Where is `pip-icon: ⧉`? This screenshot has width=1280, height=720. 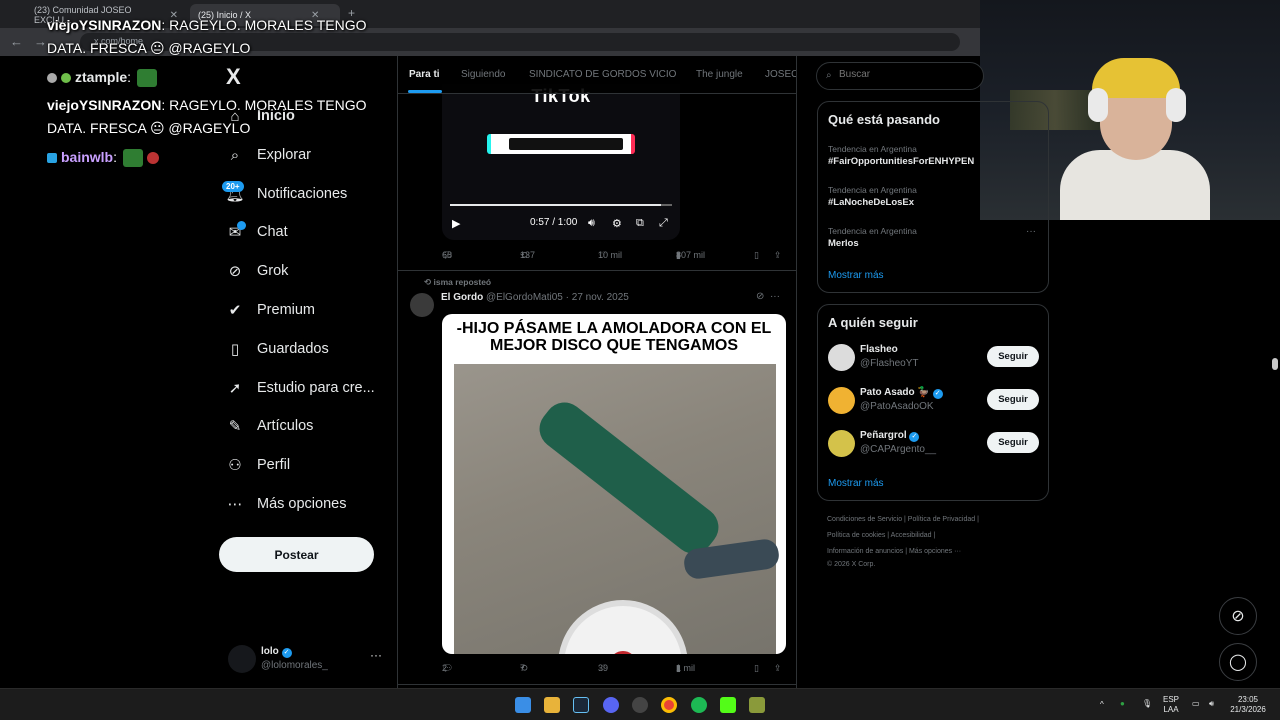 pip-icon: ⧉ is located at coordinates (640, 223).